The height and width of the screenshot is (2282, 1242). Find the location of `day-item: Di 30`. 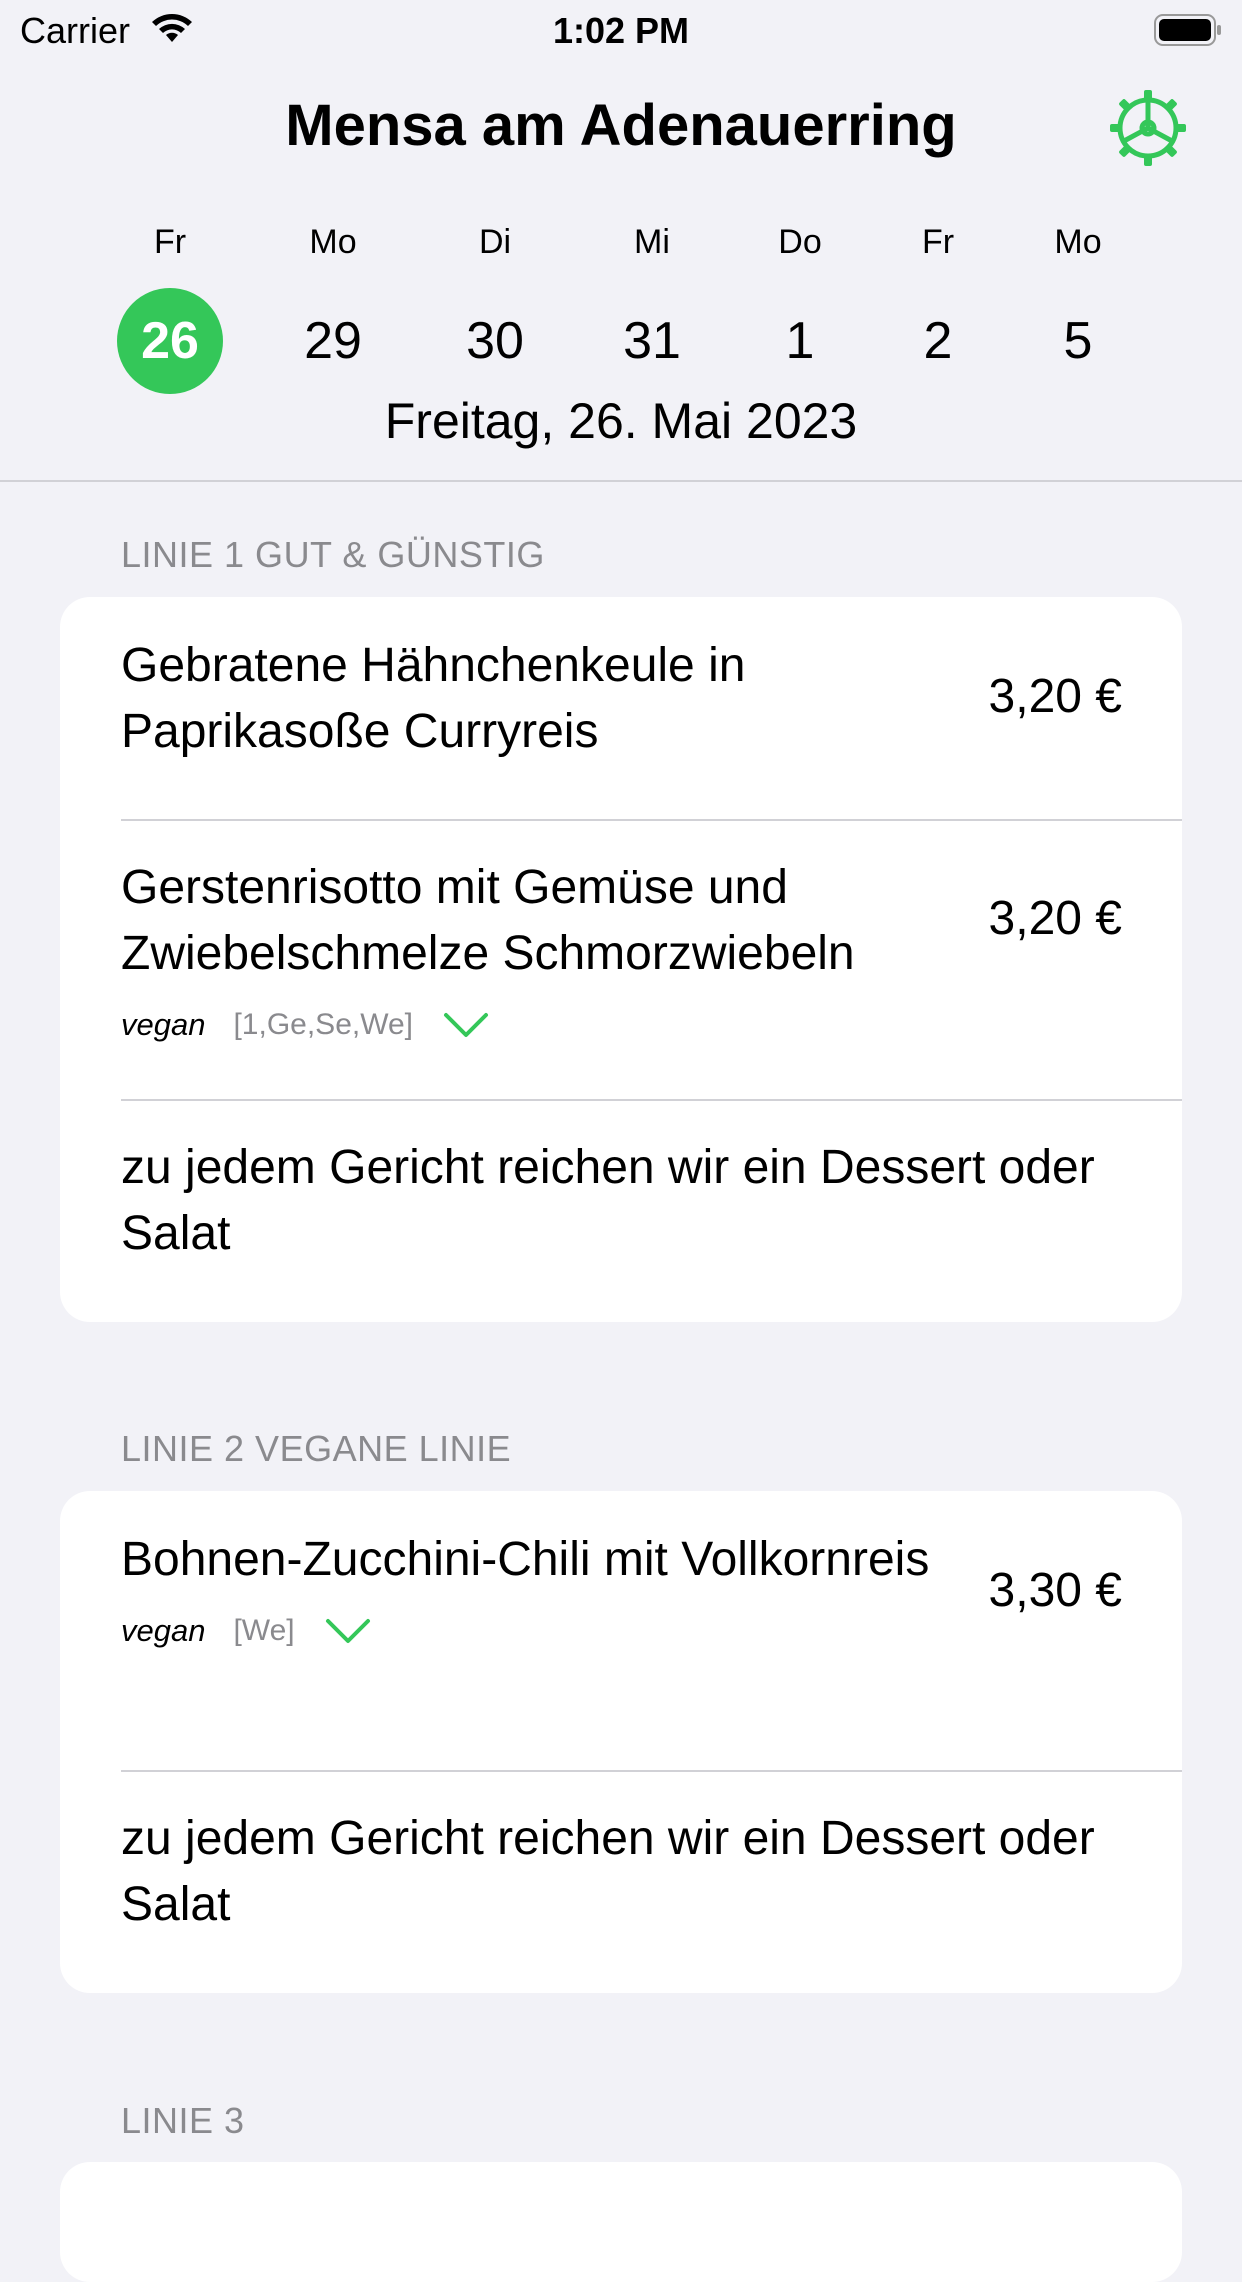

day-item: Di 30 is located at coordinates (495, 307).